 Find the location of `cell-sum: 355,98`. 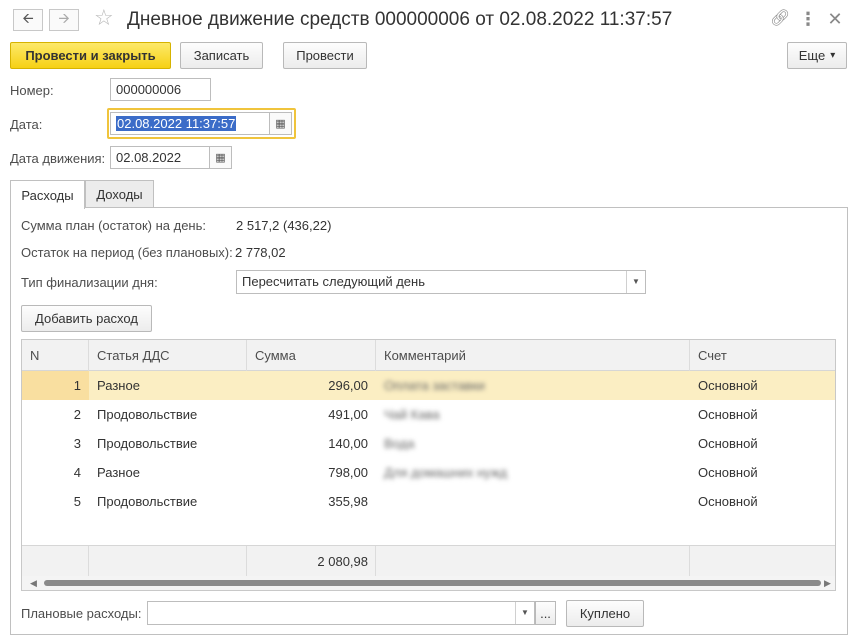

cell-sum: 355,98 is located at coordinates (348, 501).